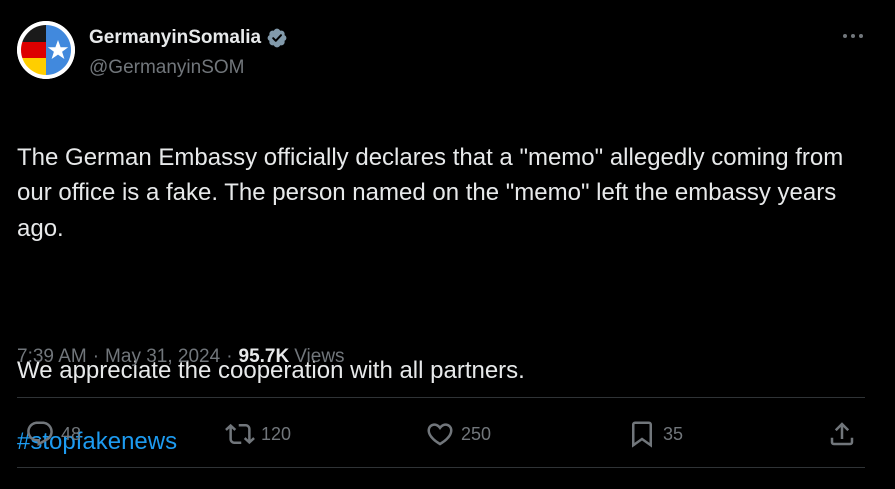 The width and height of the screenshot is (895, 489). I want to click on share-button, so click(842, 434).